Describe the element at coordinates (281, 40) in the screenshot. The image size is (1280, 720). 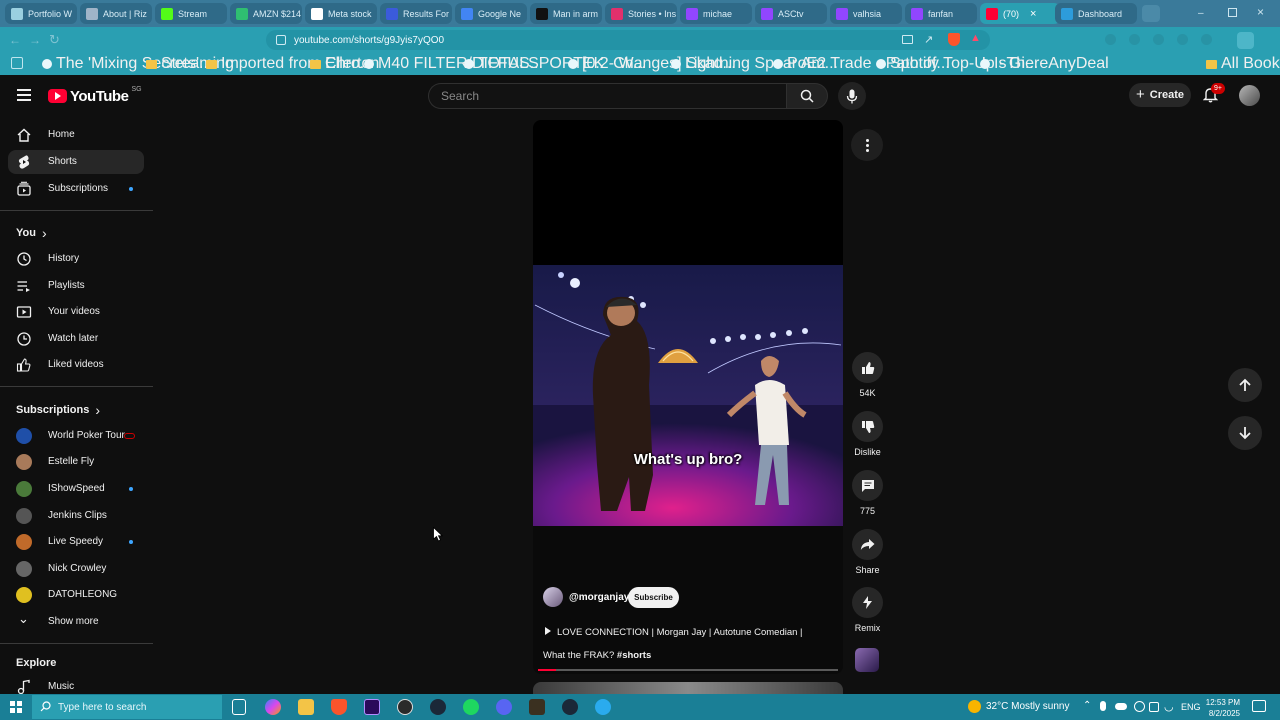
I see `site-info-icon` at that location.